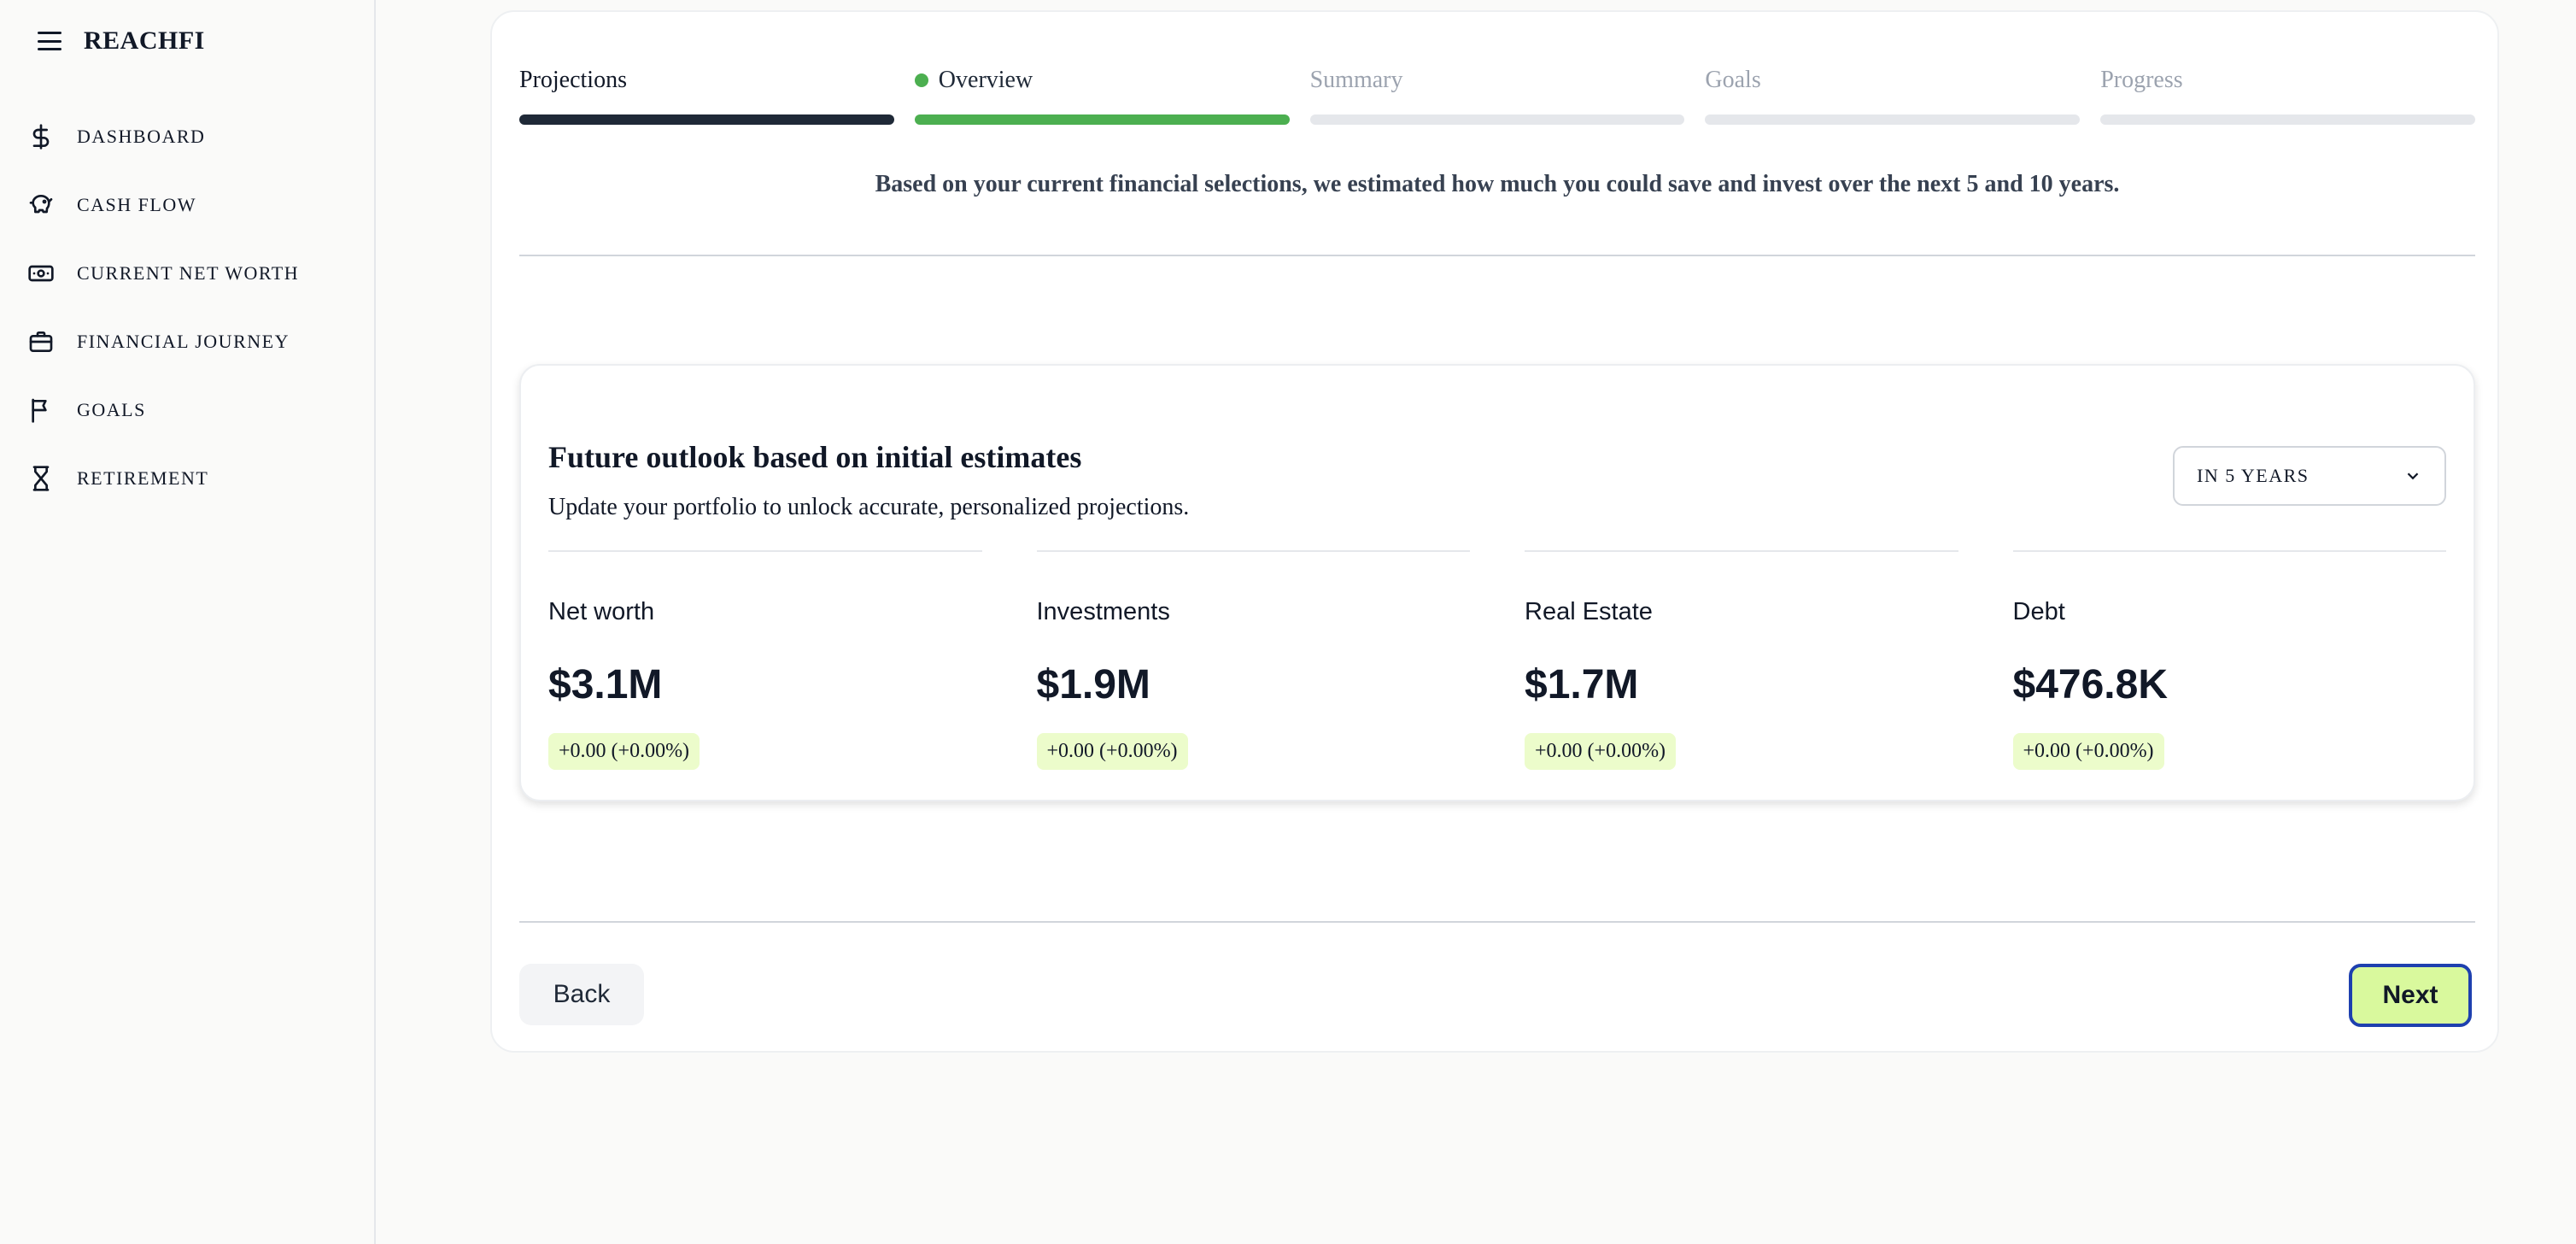 This screenshot has width=2576, height=1244. What do you see at coordinates (41, 341) in the screenshot?
I see `briefcase-icon` at bounding box center [41, 341].